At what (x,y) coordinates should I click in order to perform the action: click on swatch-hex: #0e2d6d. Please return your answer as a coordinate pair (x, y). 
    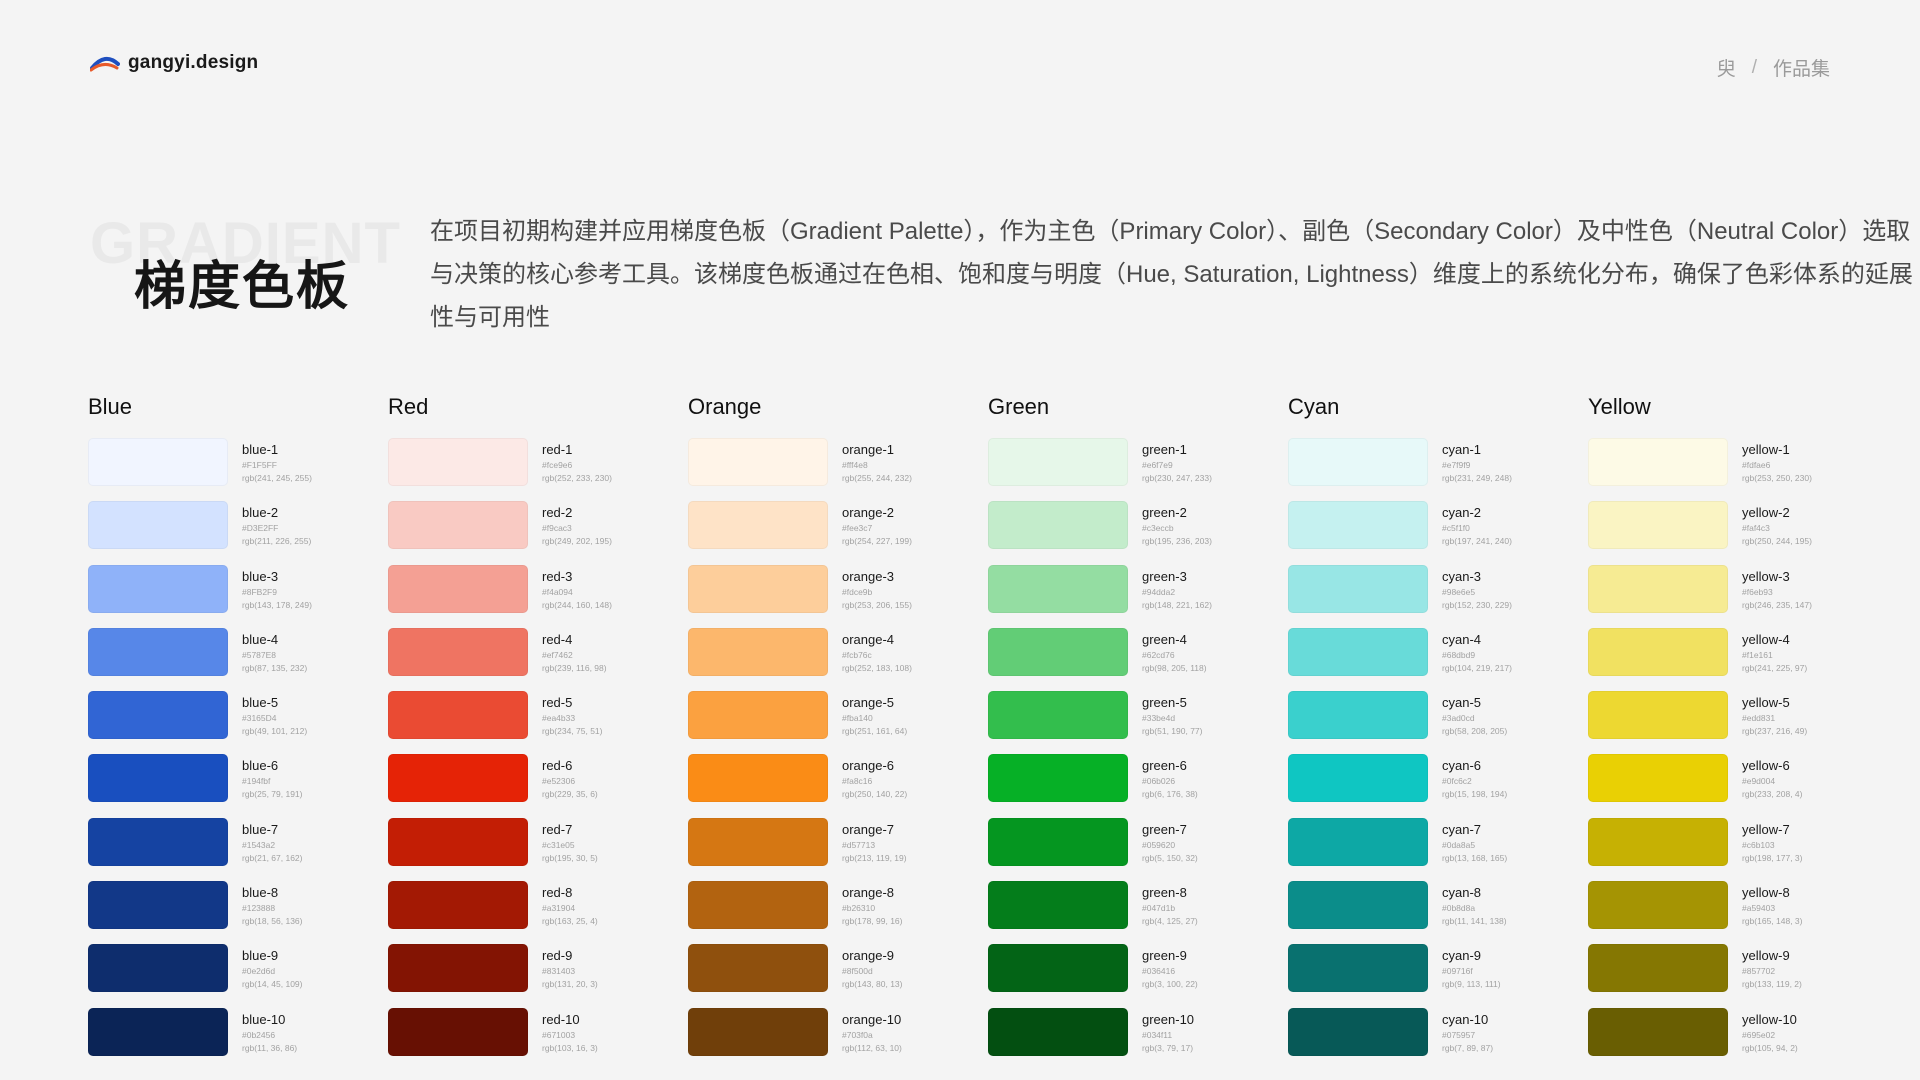
    Looking at the image, I should click on (259, 971).